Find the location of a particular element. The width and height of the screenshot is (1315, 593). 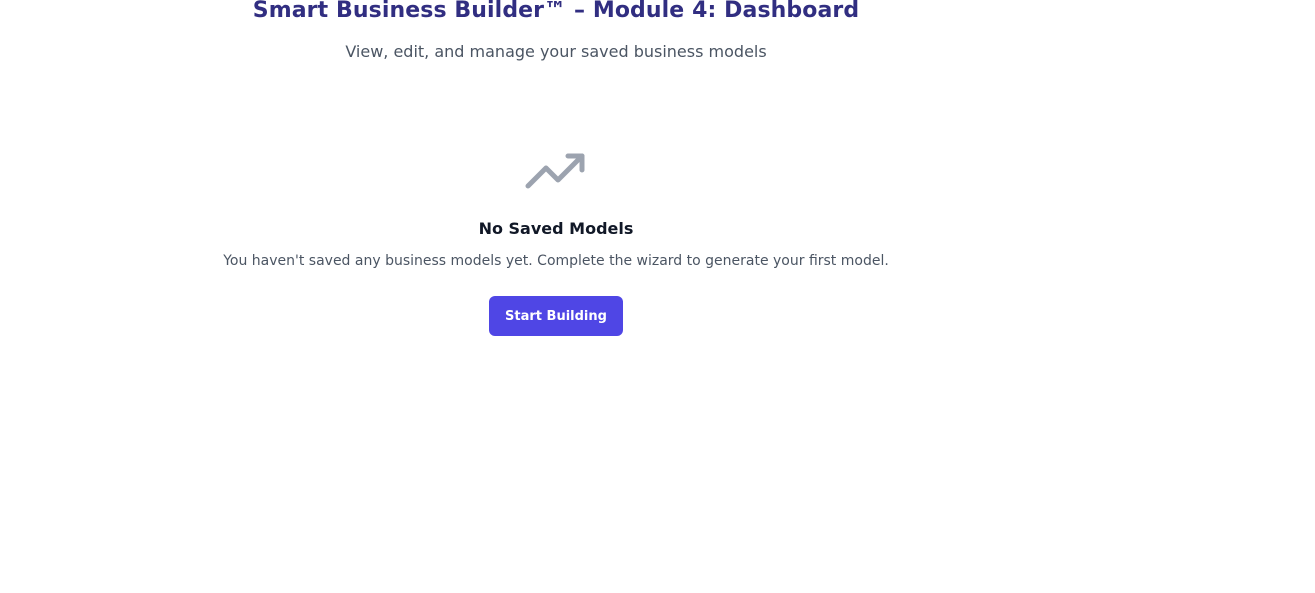

start-building-button: Start Building is located at coordinates (556, 316).